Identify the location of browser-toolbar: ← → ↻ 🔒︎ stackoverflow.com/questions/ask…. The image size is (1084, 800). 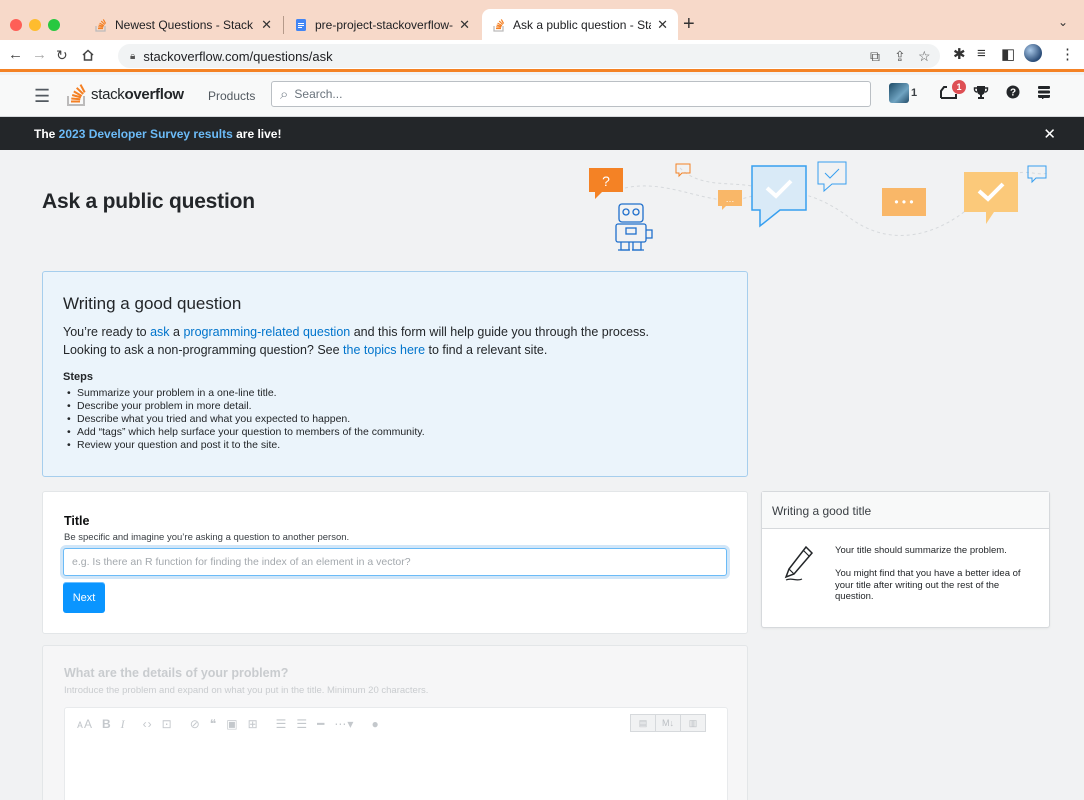
(542, 56).